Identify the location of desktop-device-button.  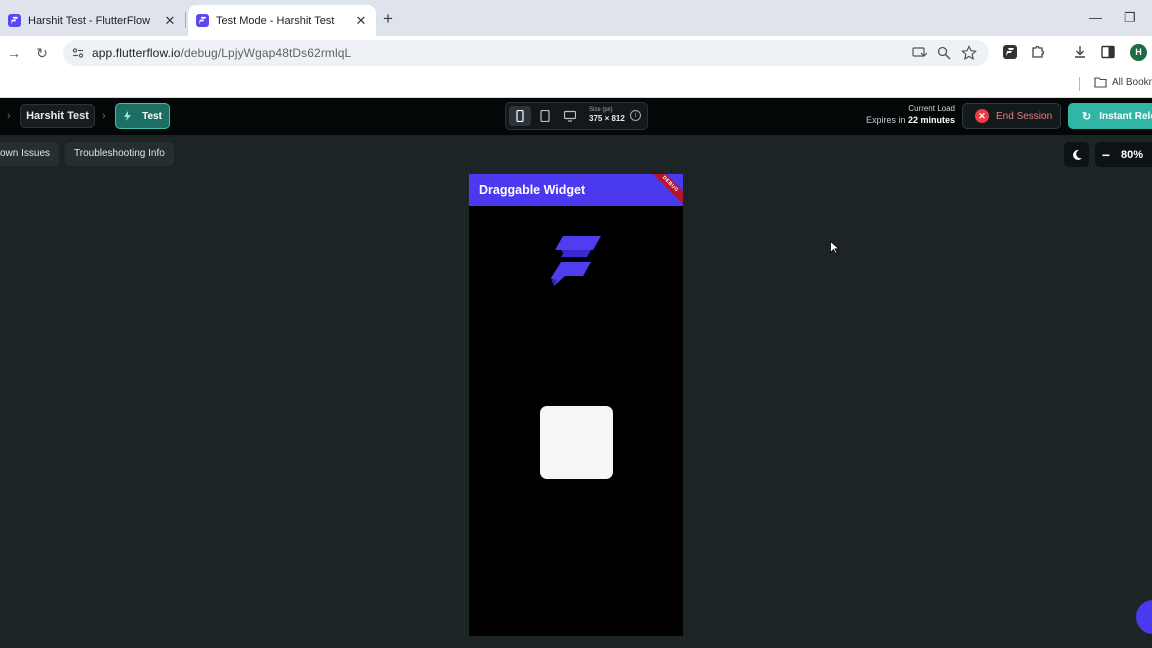
(570, 116).